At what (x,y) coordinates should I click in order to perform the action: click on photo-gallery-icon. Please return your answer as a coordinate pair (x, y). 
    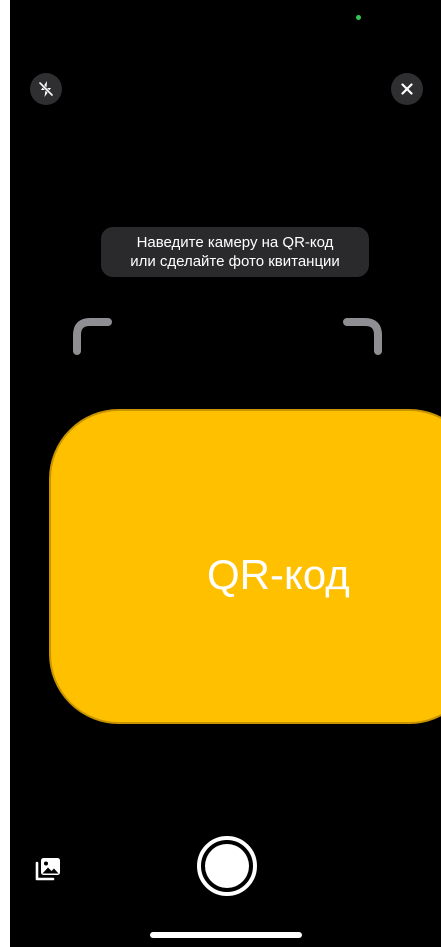
    Looking at the image, I should click on (47, 869).